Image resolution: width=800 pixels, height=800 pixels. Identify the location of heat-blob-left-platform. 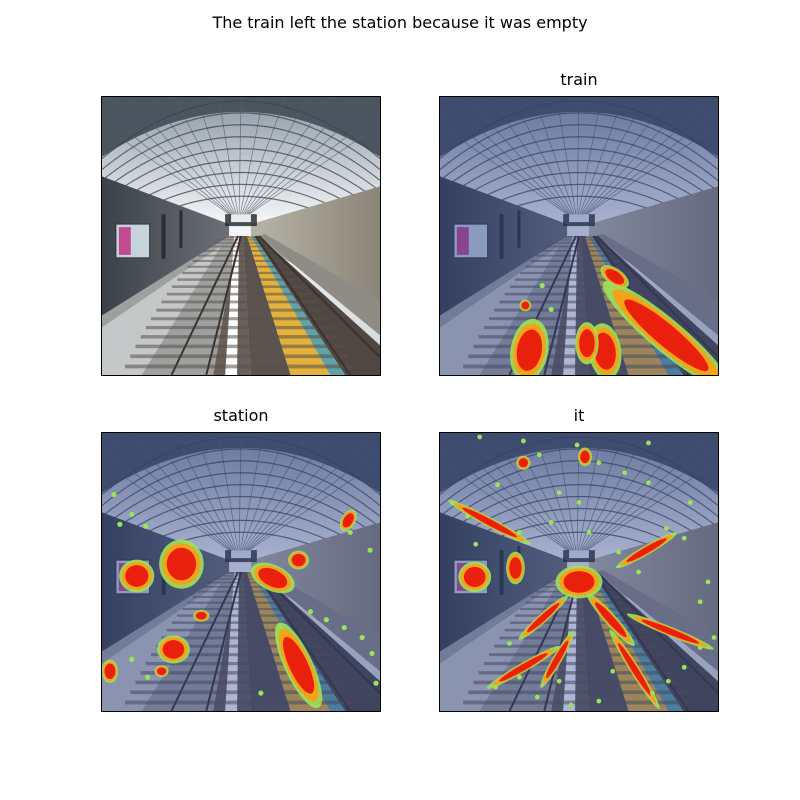
(173, 649).